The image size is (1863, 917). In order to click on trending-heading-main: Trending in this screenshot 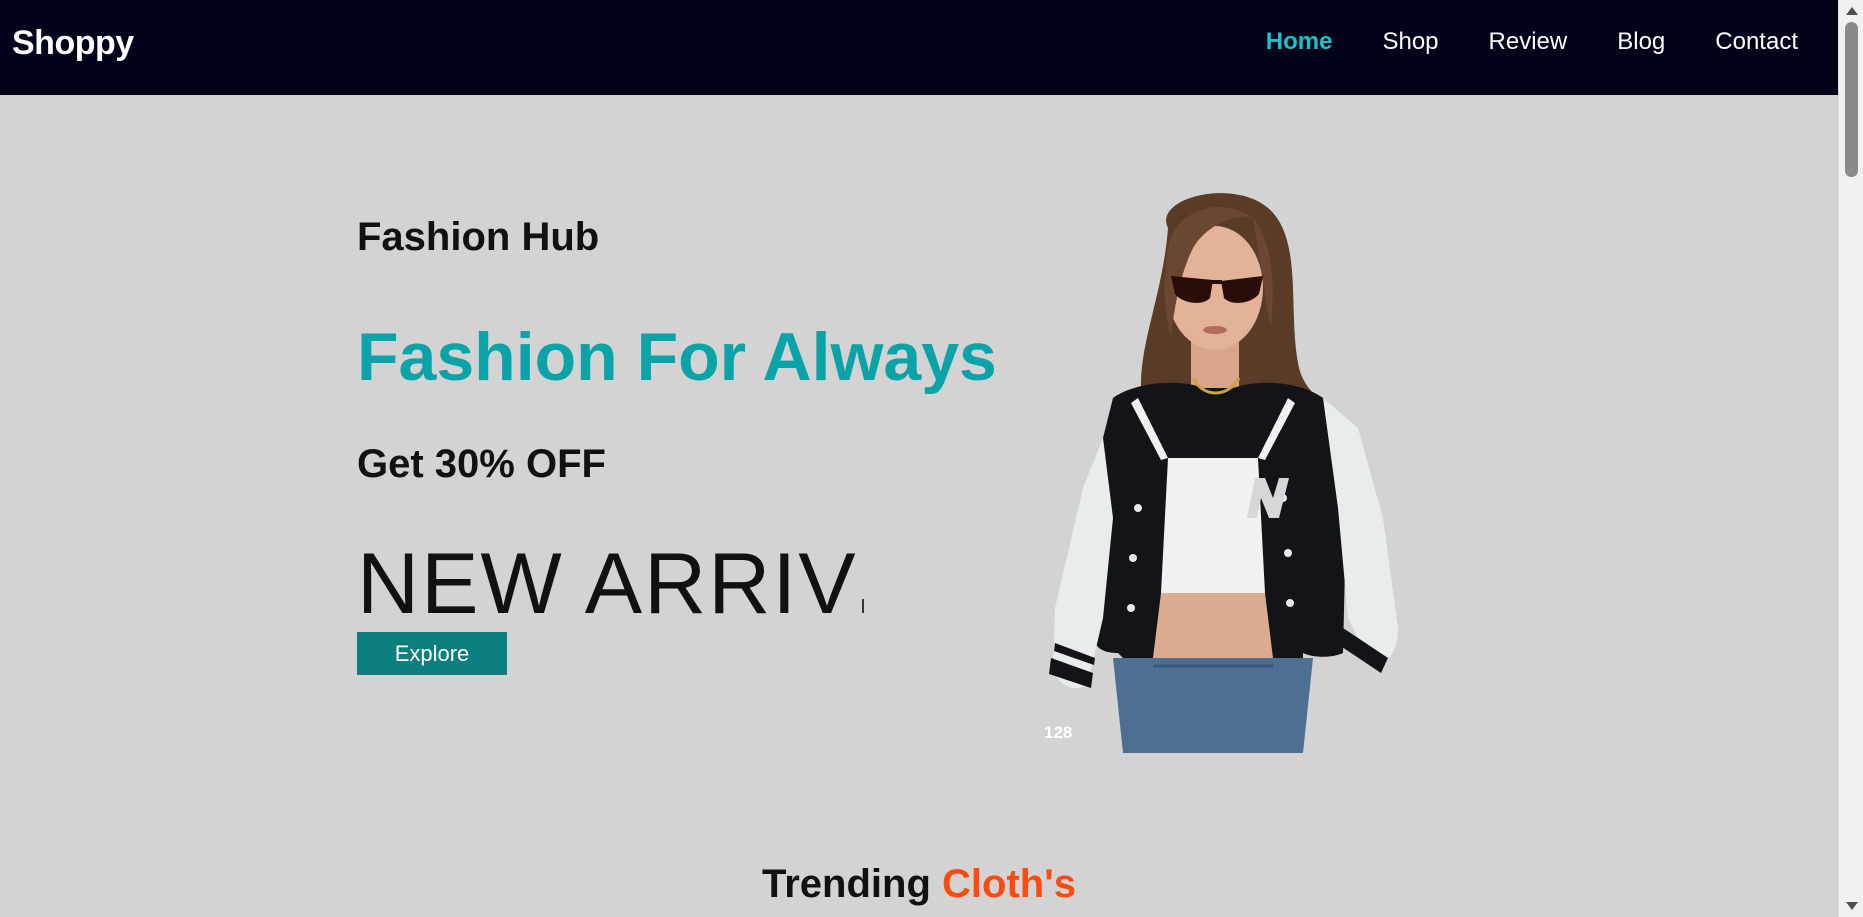, I will do `click(852, 884)`.